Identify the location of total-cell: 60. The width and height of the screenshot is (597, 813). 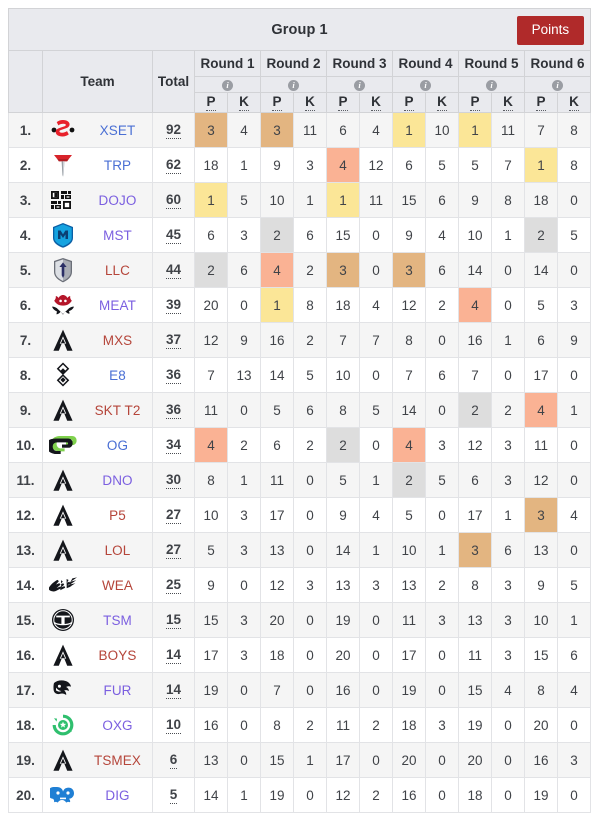
(173, 200).